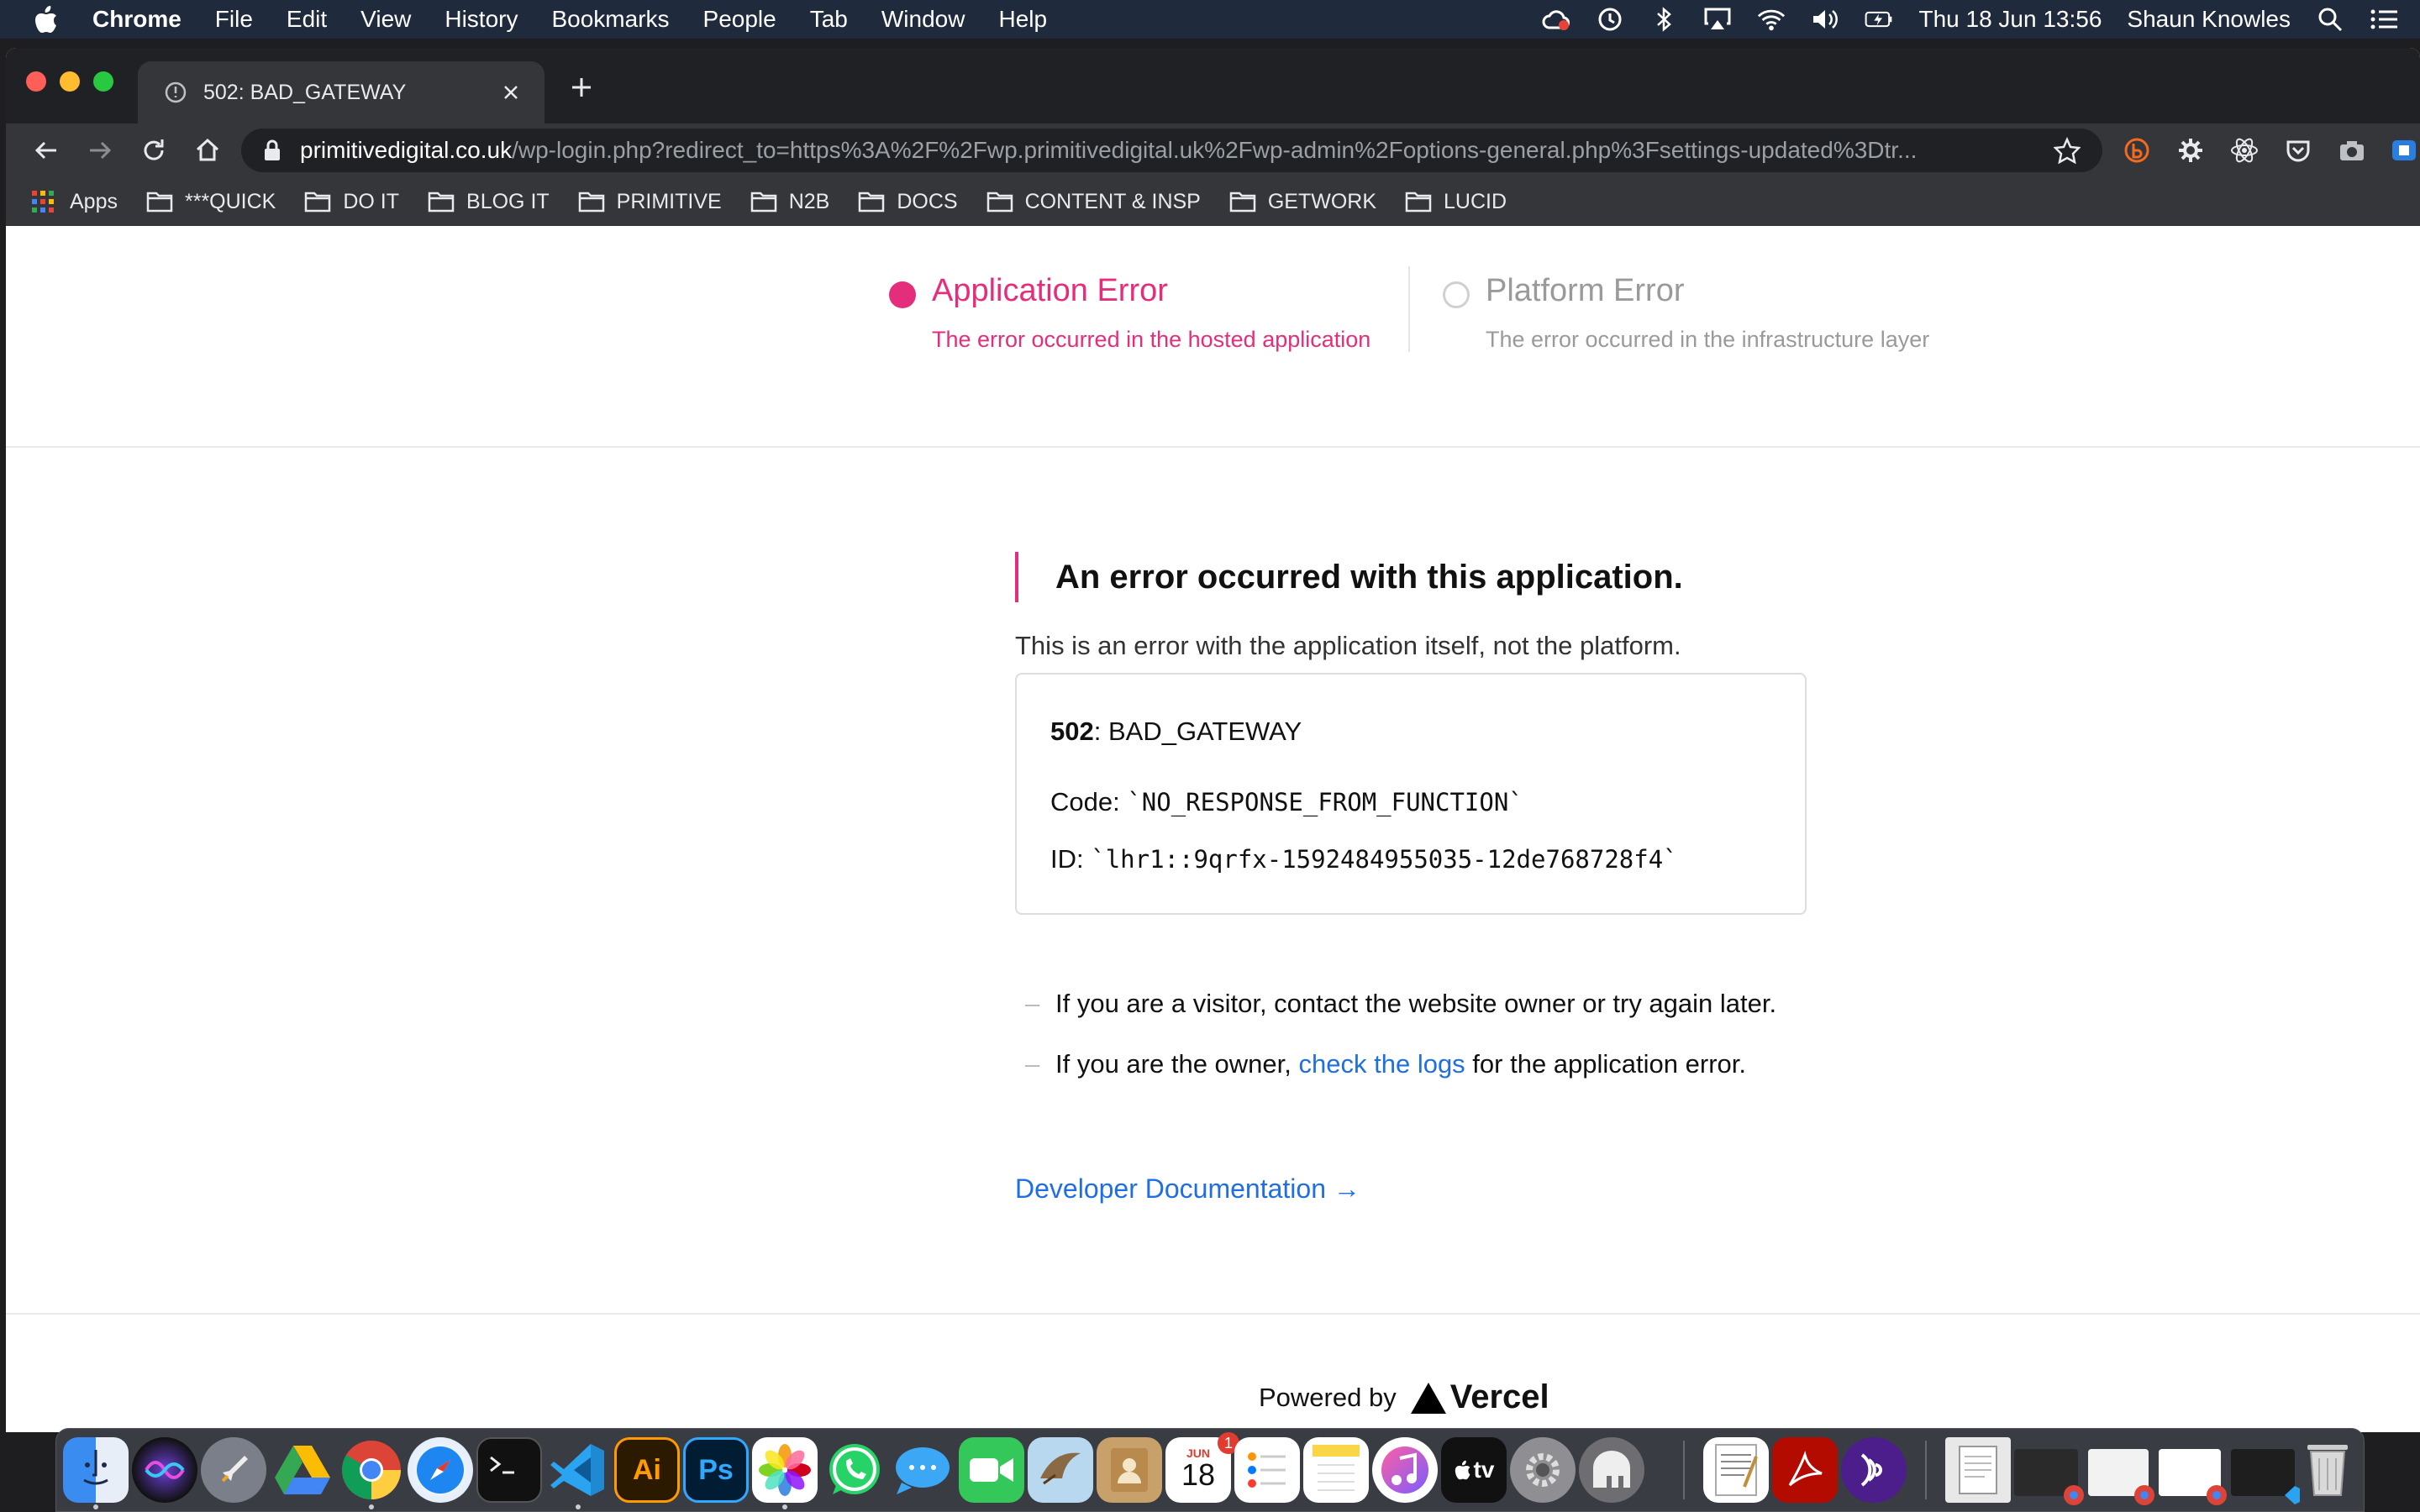 Image resolution: width=2420 pixels, height=1512 pixels. Describe the element at coordinates (1405, 1470) in the screenshot. I see `itunes-music-icon` at that location.